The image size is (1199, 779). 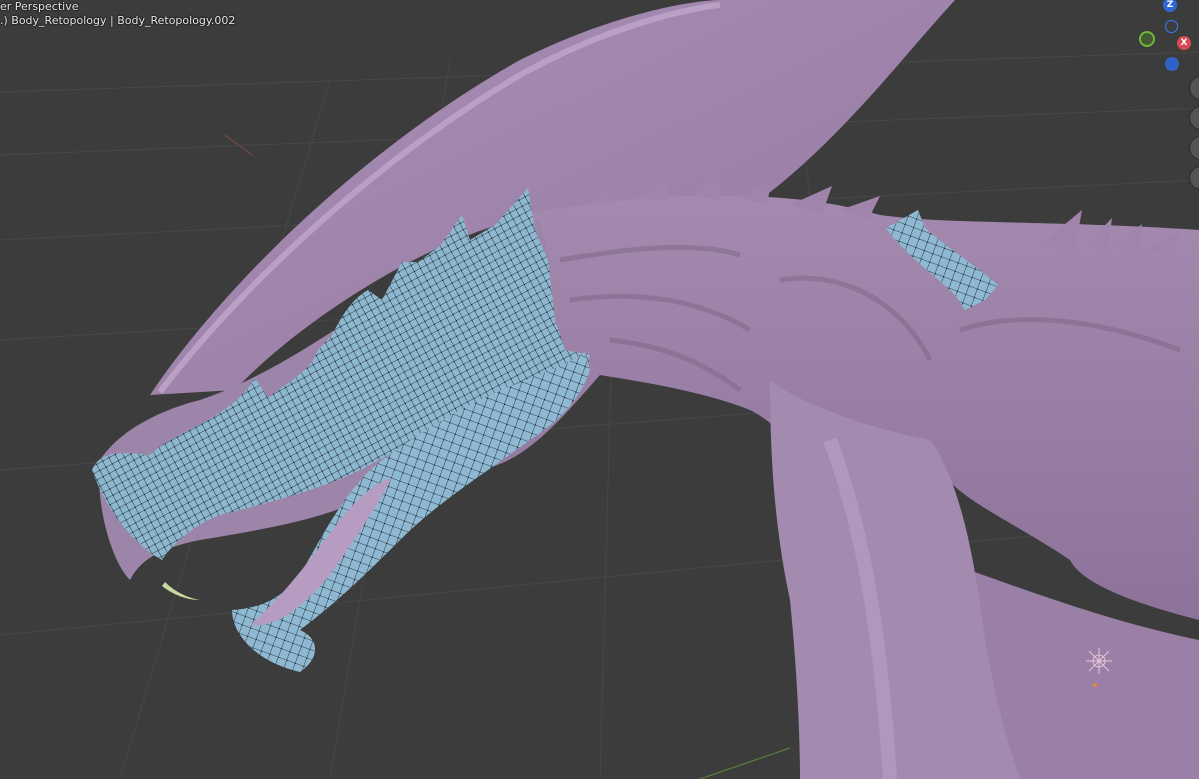 What do you see at coordinates (1170, 6) in the screenshot?
I see `gizmo-z-axis: Z` at bounding box center [1170, 6].